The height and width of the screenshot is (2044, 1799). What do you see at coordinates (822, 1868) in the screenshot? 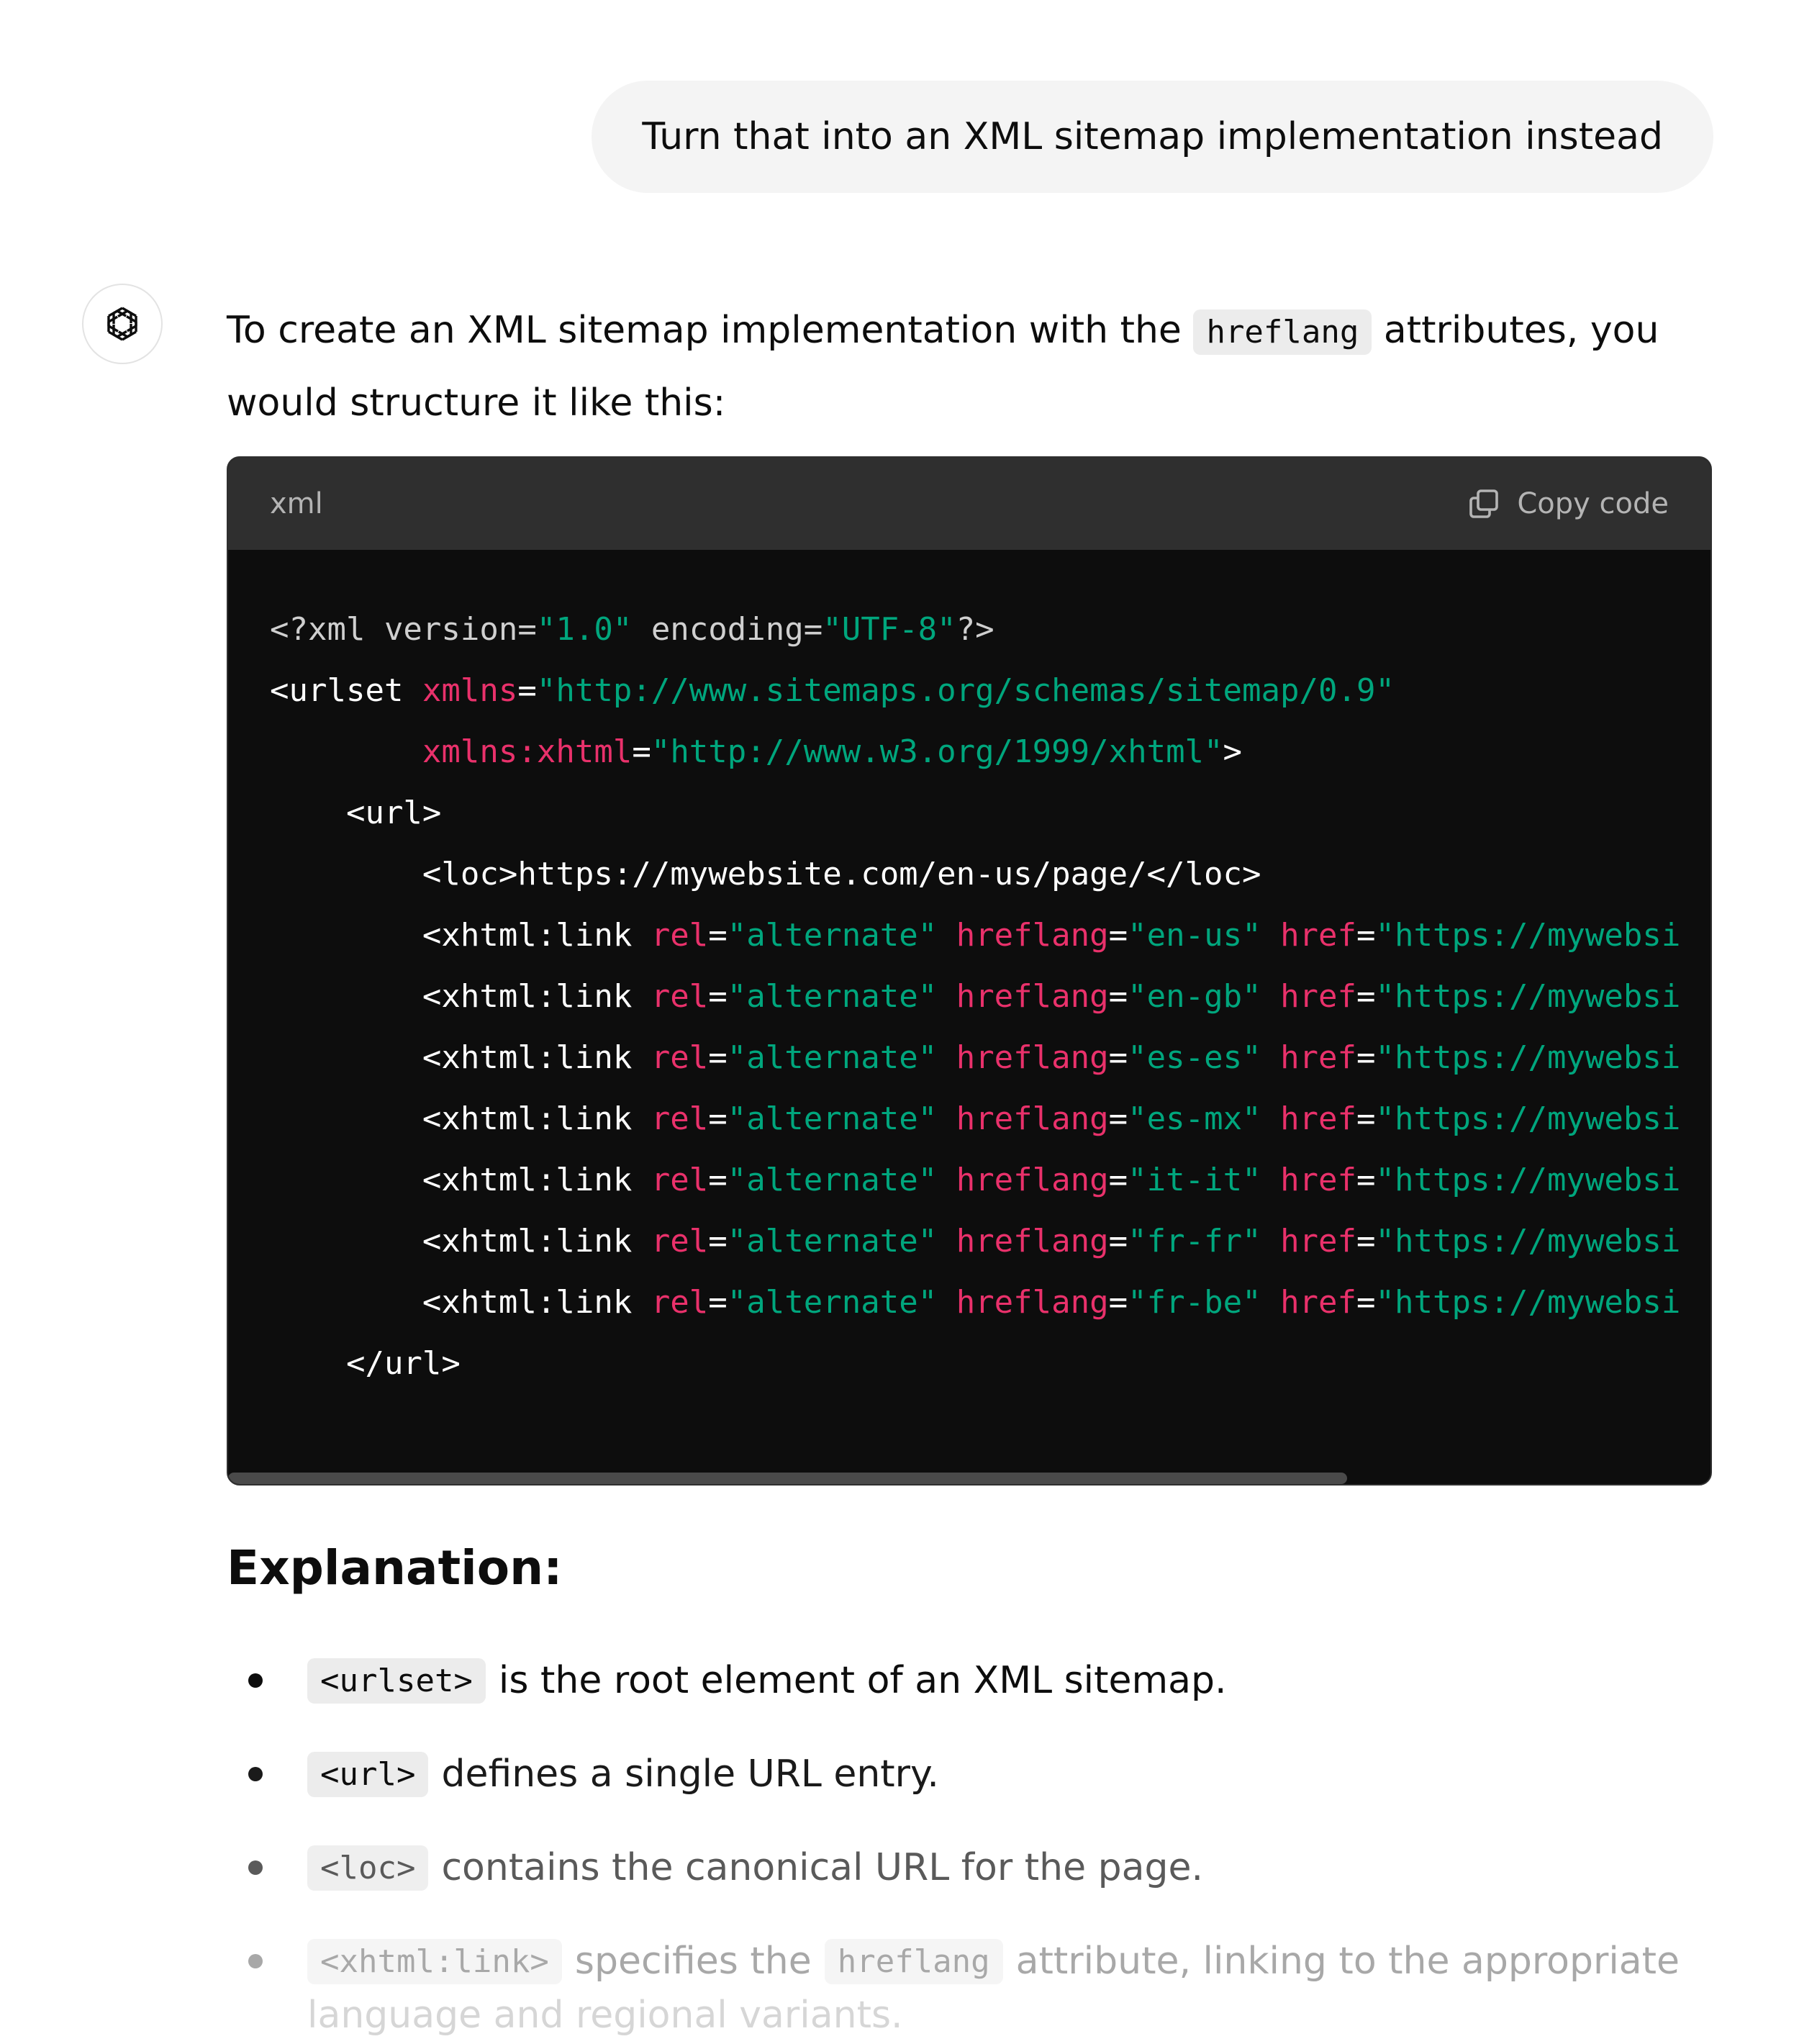
I see `list-item-text: contains the canonical URL for the page.` at bounding box center [822, 1868].